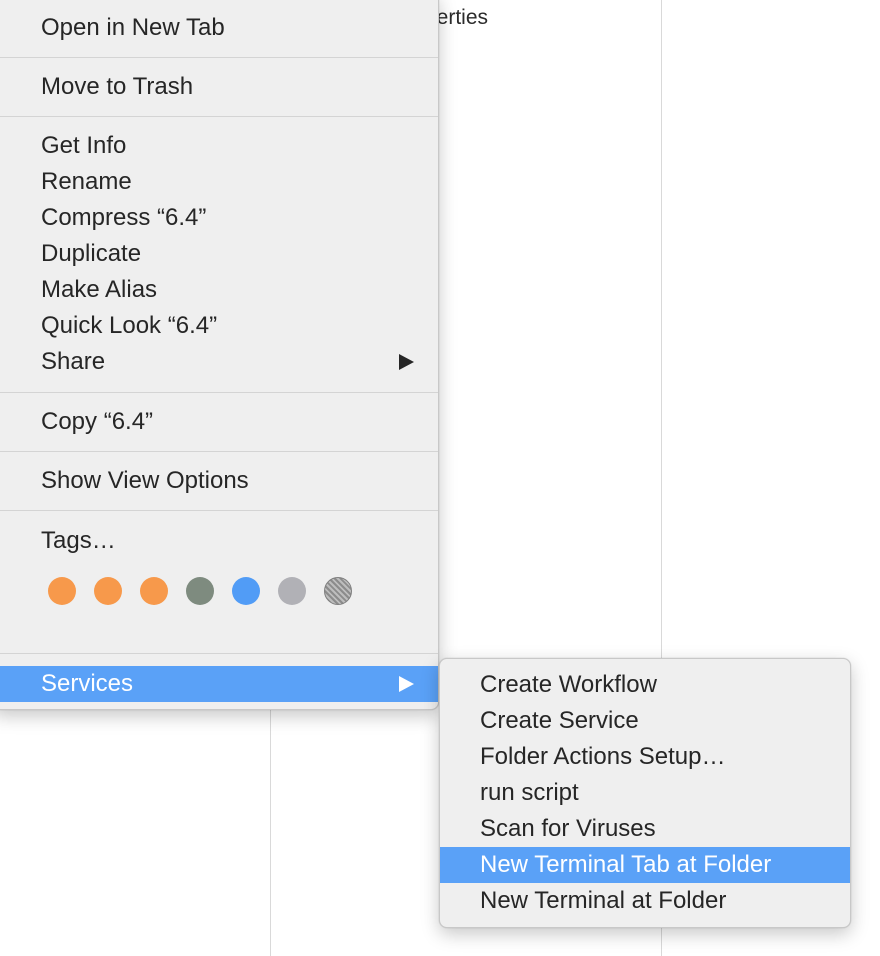  I want to click on menu-item-label: Show View Options, so click(145, 480).